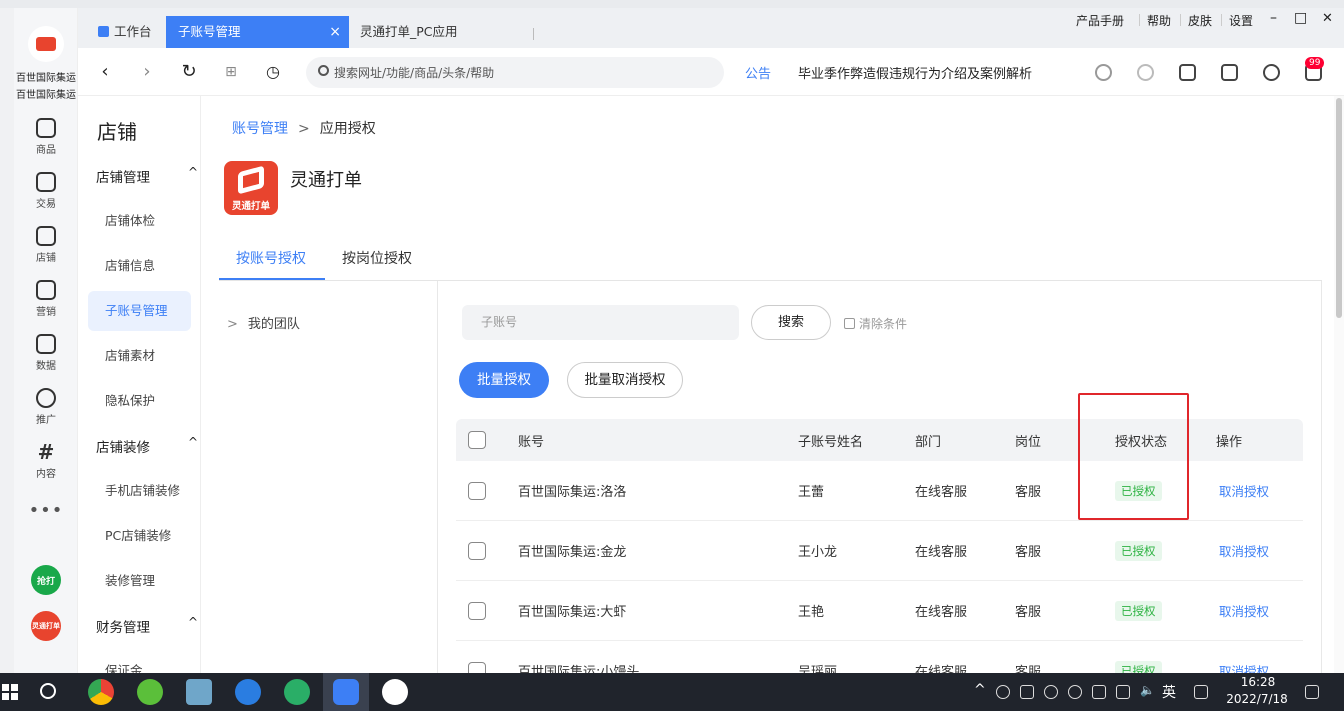 Image resolution: width=1344 pixels, height=711 pixels. I want to click on service-icon, so click(1271, 72).